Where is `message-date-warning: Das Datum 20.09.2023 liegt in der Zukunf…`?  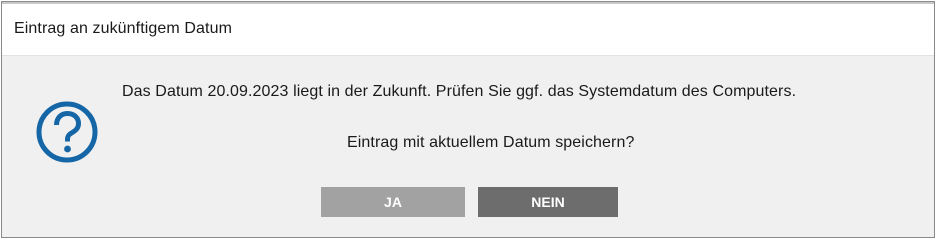
message-date-warning: Das Datum 20.09.2023 liegt in der Zukunf… is located at coordinates (459, 91).